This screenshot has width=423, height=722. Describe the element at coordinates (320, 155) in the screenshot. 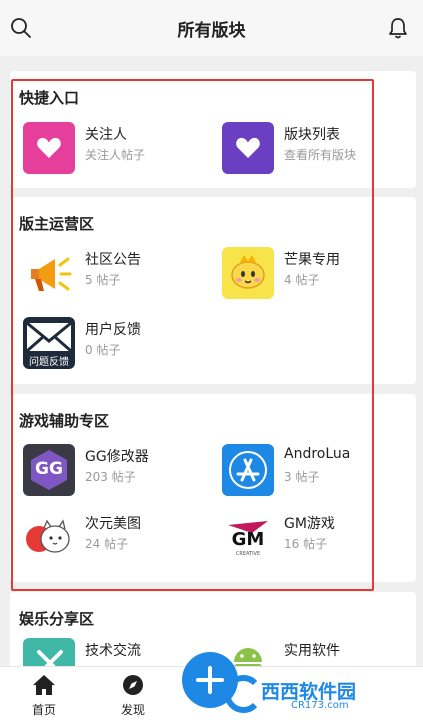

I see `board-sub: 查看所有版块` at that location.